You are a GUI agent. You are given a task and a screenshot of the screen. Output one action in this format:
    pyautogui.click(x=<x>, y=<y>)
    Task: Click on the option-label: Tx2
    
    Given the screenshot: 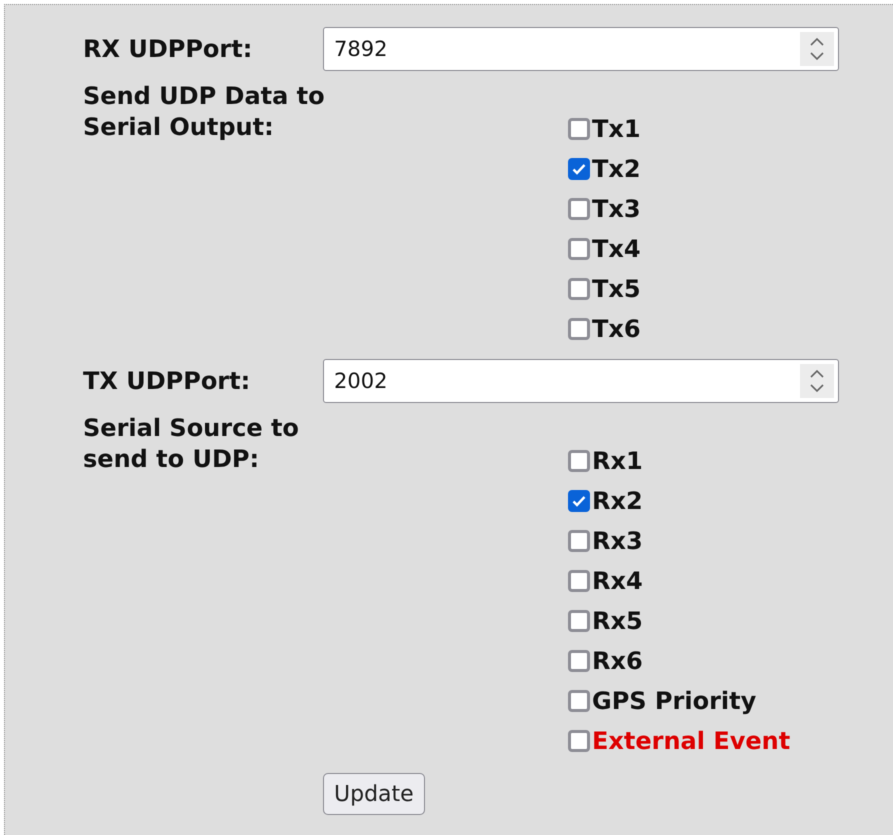 What is the action you would take?
    pyautogui.click(x=616, y=169)
    